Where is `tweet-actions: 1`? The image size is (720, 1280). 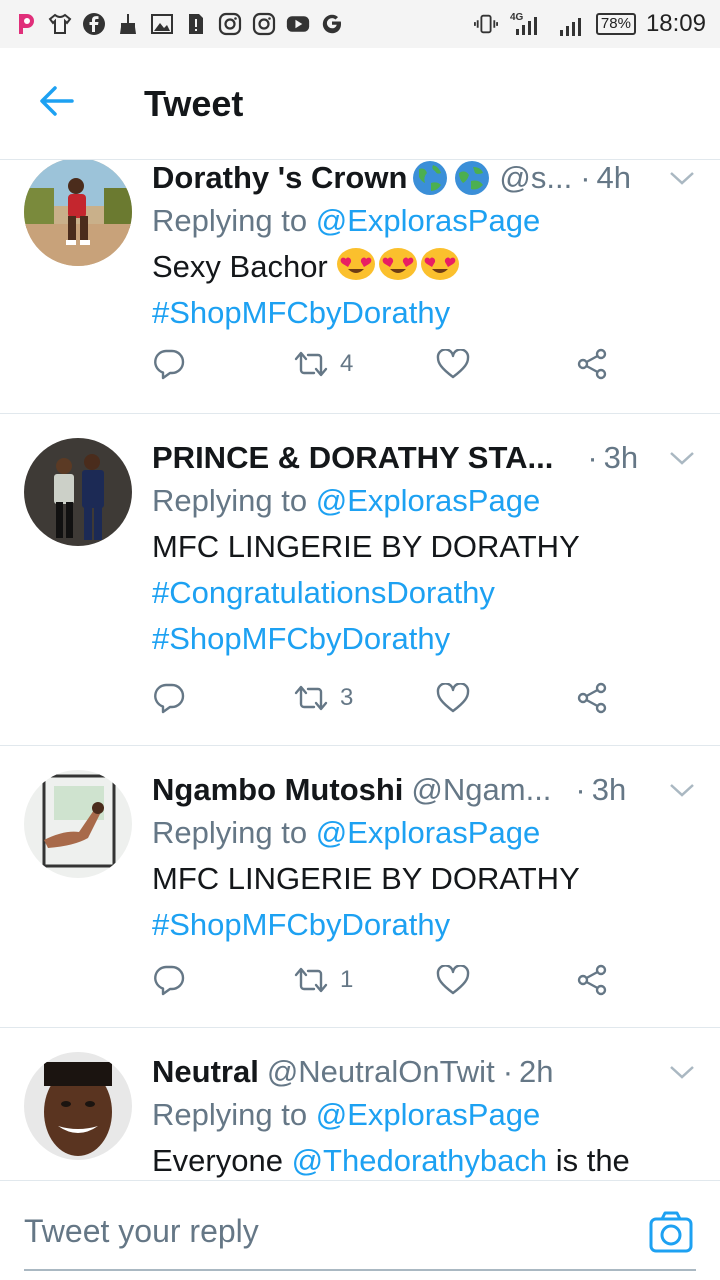 tweet-actions: 1 is located at coordinates (387, 980).